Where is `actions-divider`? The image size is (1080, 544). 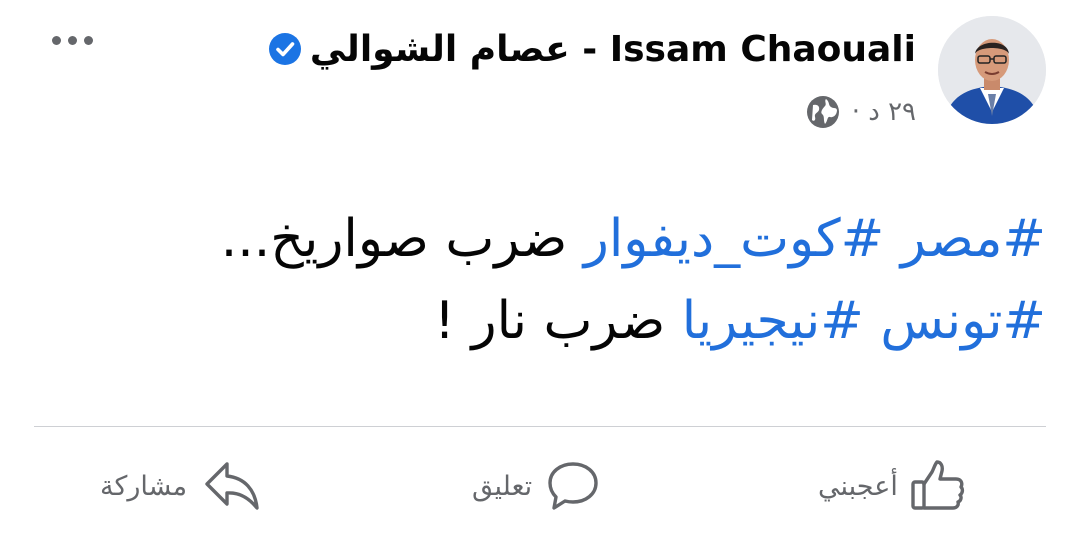
actions-divider is located at coordinates (540, 426).